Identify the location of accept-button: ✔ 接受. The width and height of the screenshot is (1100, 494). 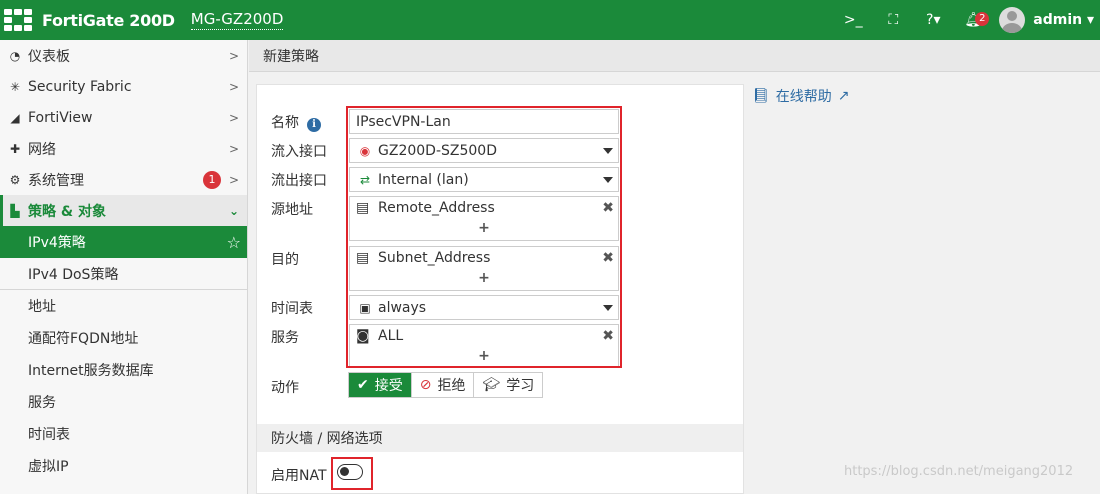
(380, 385).